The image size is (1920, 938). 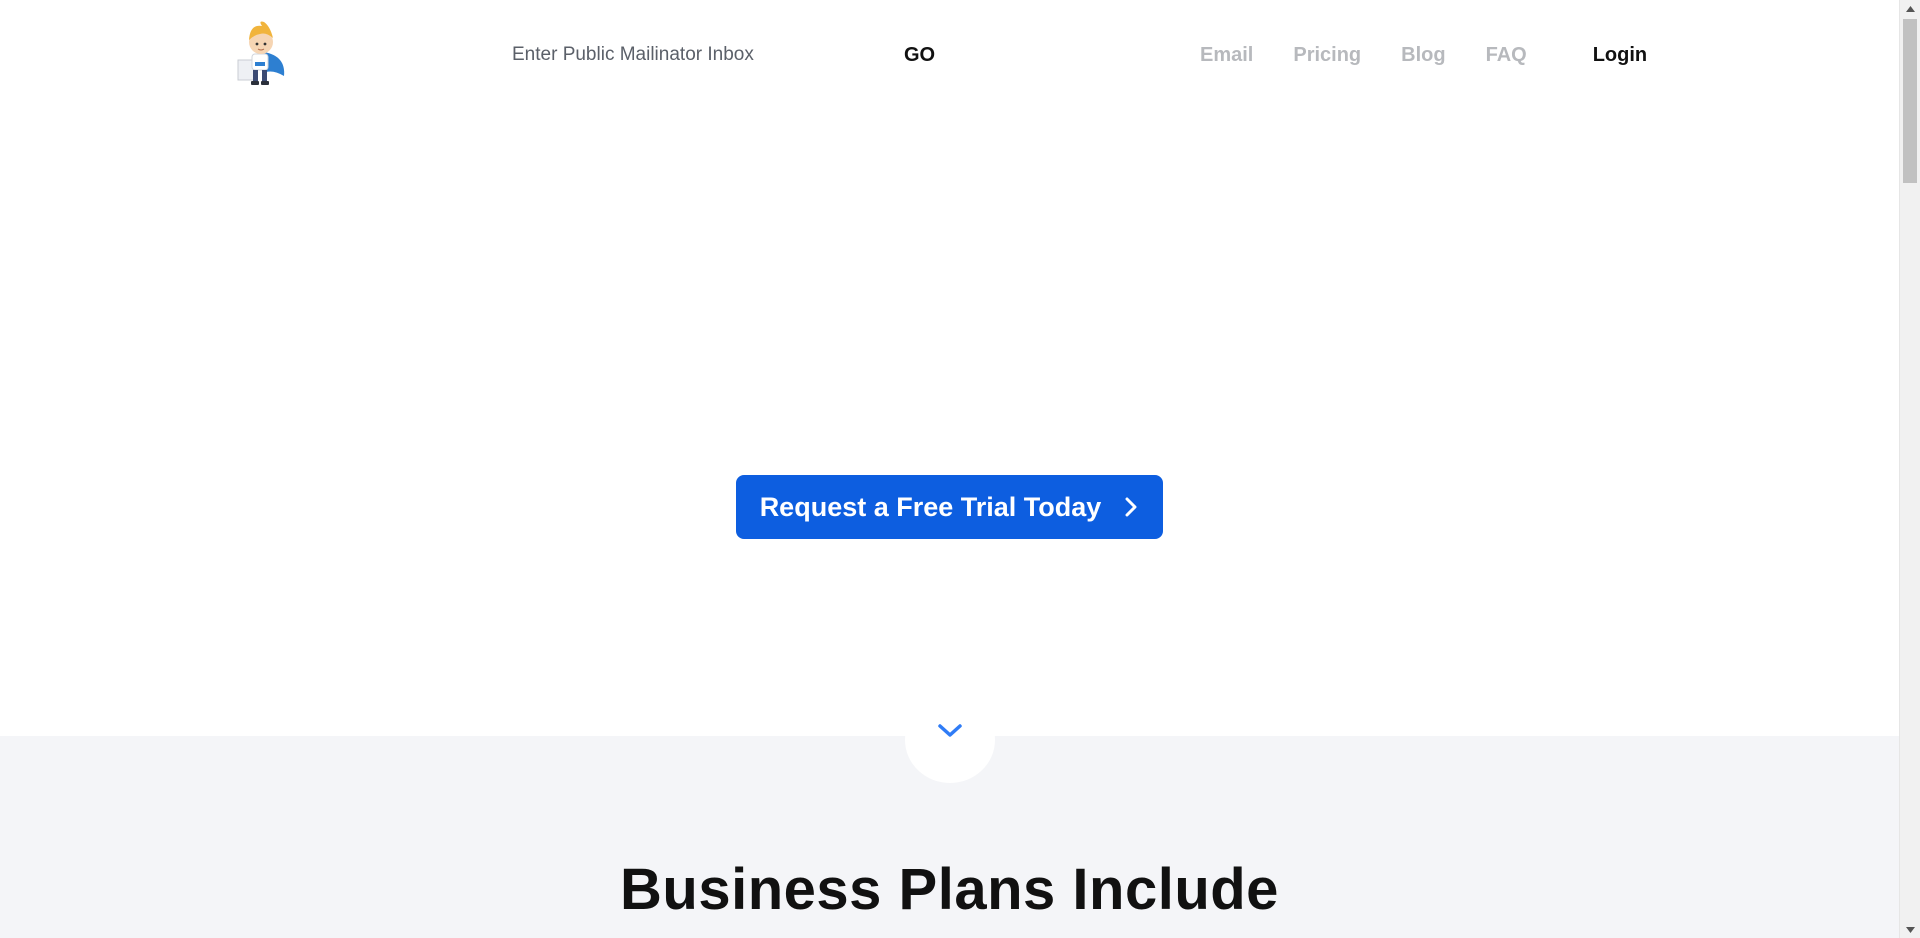 I want to click on nav-link-faq: FAQ, so click(x=1506, y=55).